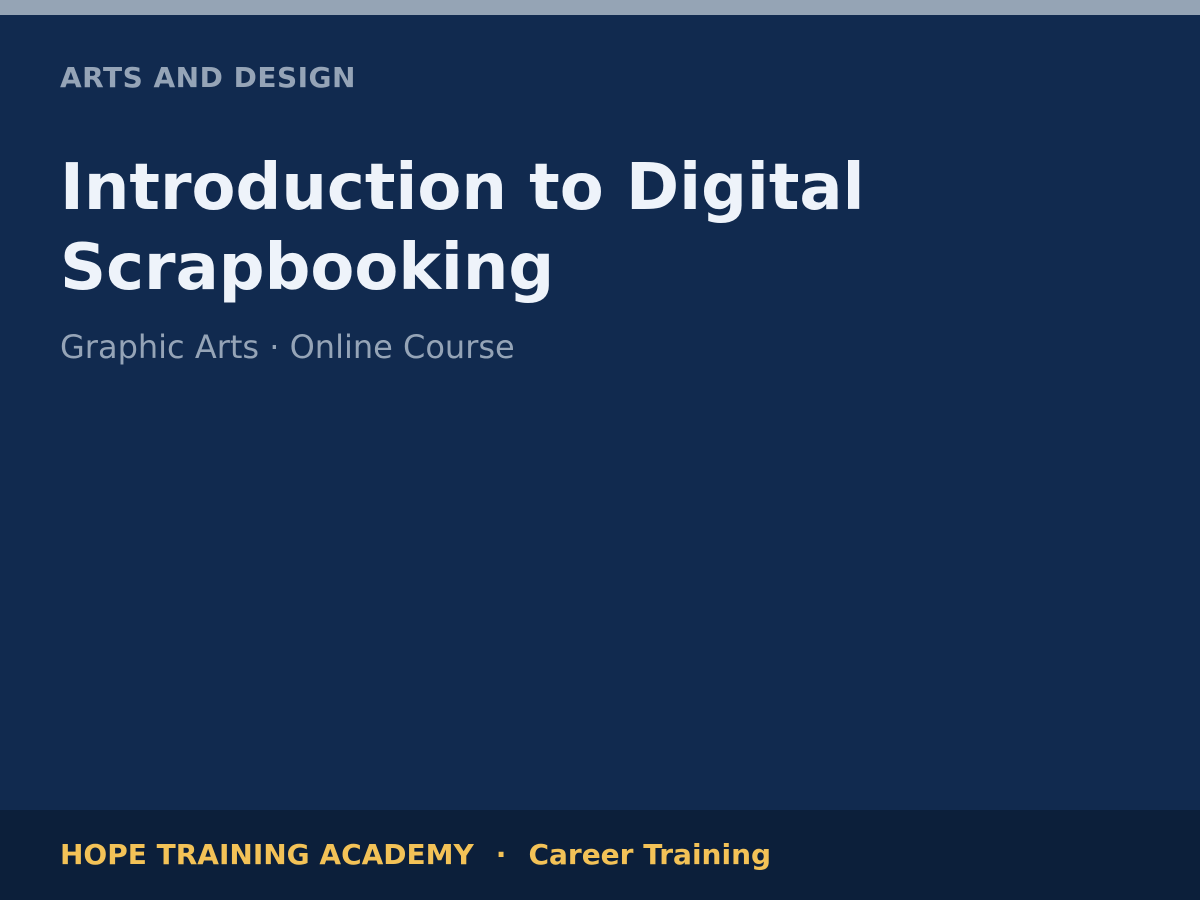 The image size is (1200, 900). I want to click on course-title: Introduction to Digital Scrapbooking, so click(462, 228).